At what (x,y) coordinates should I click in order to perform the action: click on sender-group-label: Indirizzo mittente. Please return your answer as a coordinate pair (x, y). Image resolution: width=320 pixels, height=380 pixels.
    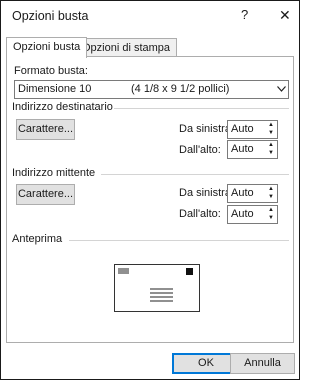
    Looking at the image, I should click on (54, 173).